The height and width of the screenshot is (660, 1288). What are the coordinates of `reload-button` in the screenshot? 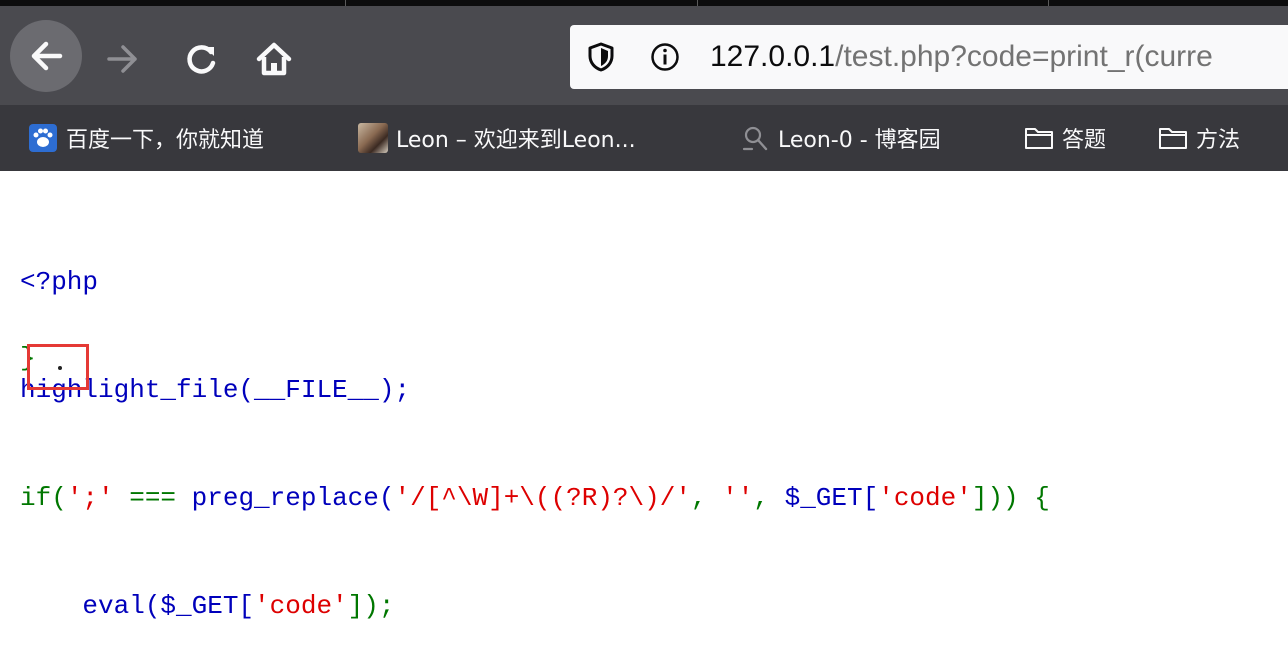 It's located at (201, 59).